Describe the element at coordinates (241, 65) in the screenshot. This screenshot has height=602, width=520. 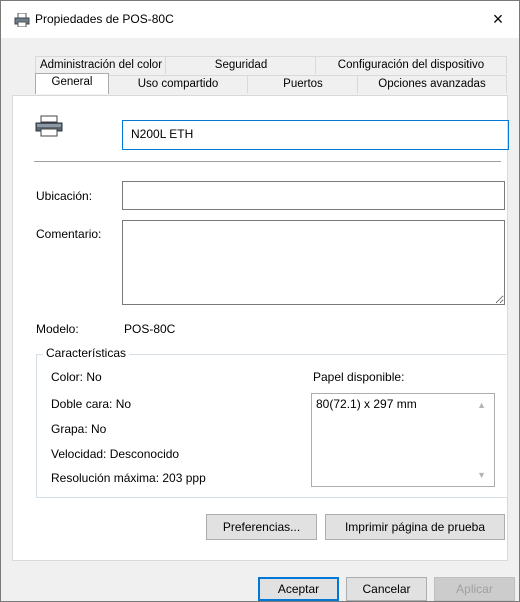
I see `tab-security: Seguridad` at that location.